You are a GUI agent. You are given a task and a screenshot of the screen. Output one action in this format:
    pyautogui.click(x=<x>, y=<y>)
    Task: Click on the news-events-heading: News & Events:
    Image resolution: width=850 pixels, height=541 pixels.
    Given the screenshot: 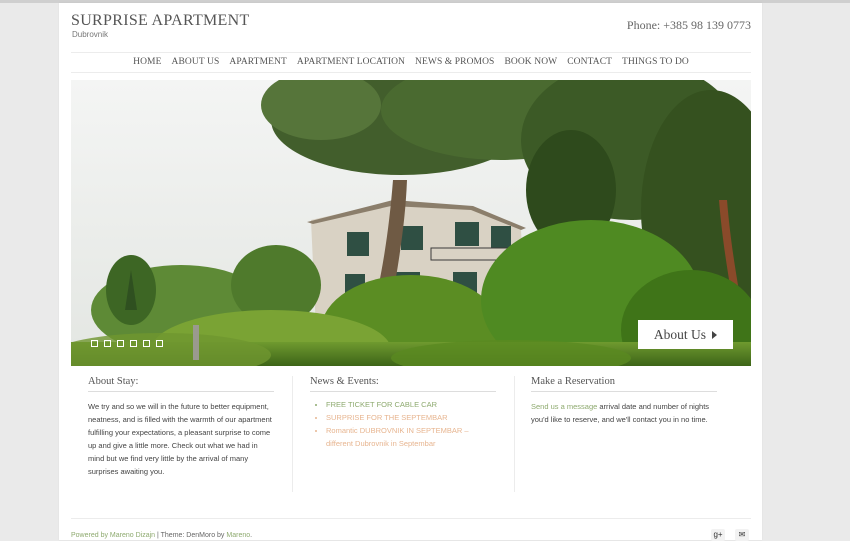 What is the action you would take?
    pyautogui.click(x=403, y=384)
    